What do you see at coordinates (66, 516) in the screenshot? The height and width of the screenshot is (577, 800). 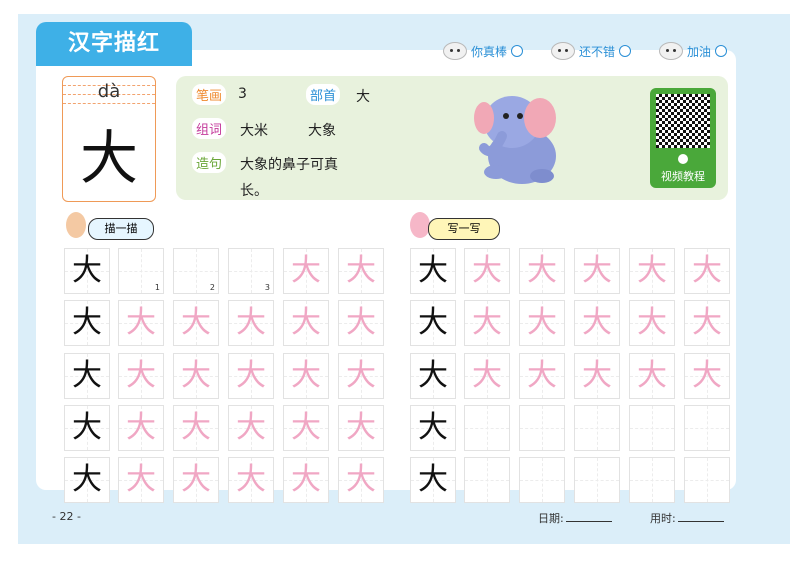 I see `page-number: - 22 -` at bounding box center [66, 516].